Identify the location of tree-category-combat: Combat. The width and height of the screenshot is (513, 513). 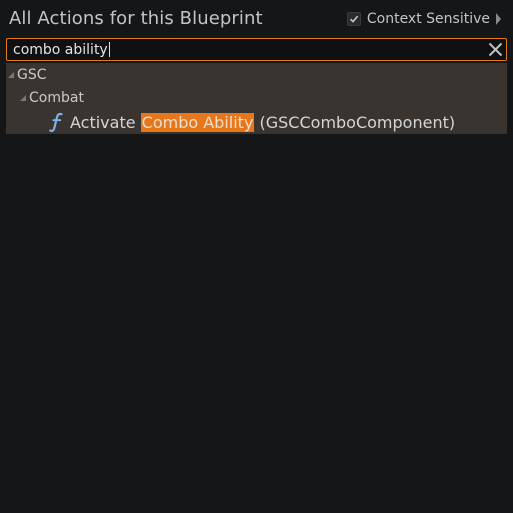
(259, 98).